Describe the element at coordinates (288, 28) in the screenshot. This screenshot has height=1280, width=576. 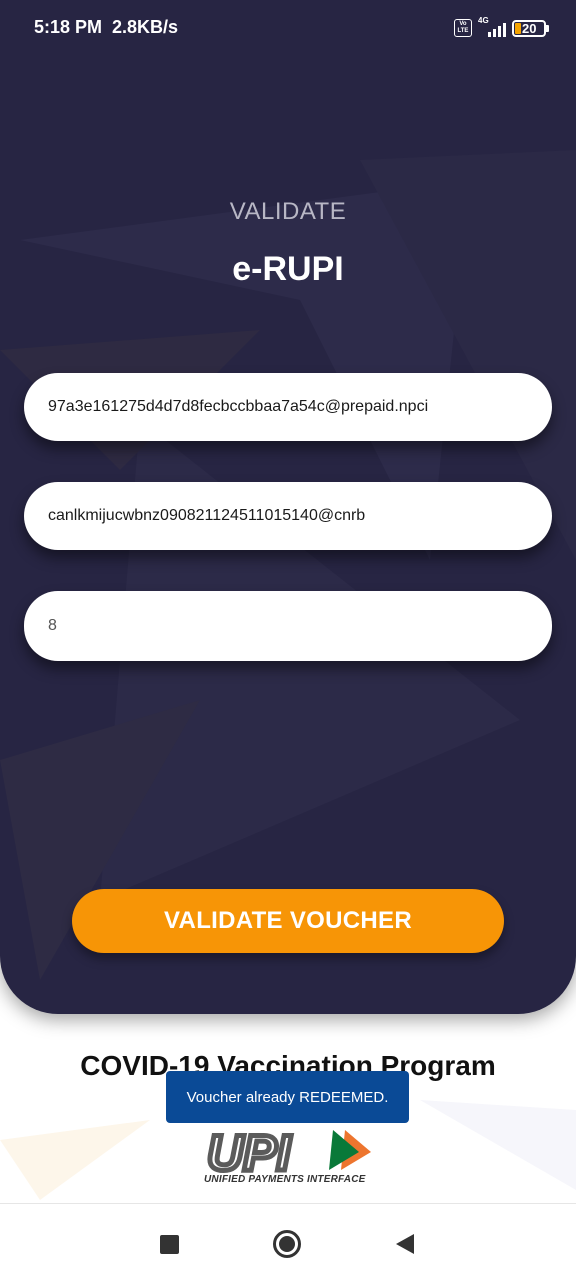
I see `status-bar: 5:18 PM 2.8KB/s Vo LTE 4G 20` at that location.